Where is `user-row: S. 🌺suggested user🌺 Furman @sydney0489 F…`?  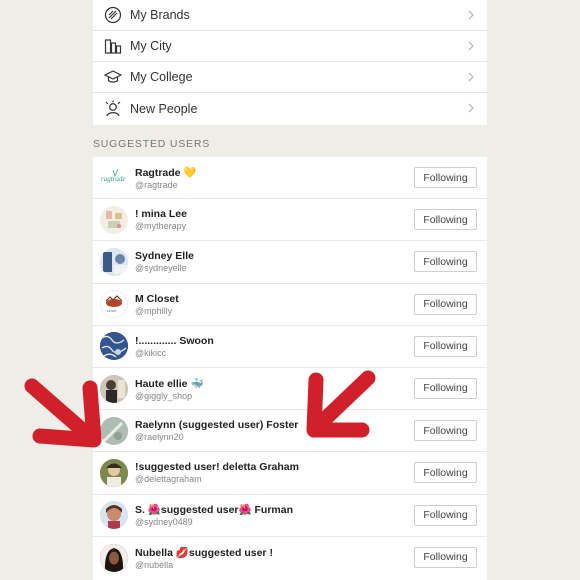 user-row: S. 🌺suggested user🌺 Furman @sydney0489 F… is located at coordinates (290, 516).